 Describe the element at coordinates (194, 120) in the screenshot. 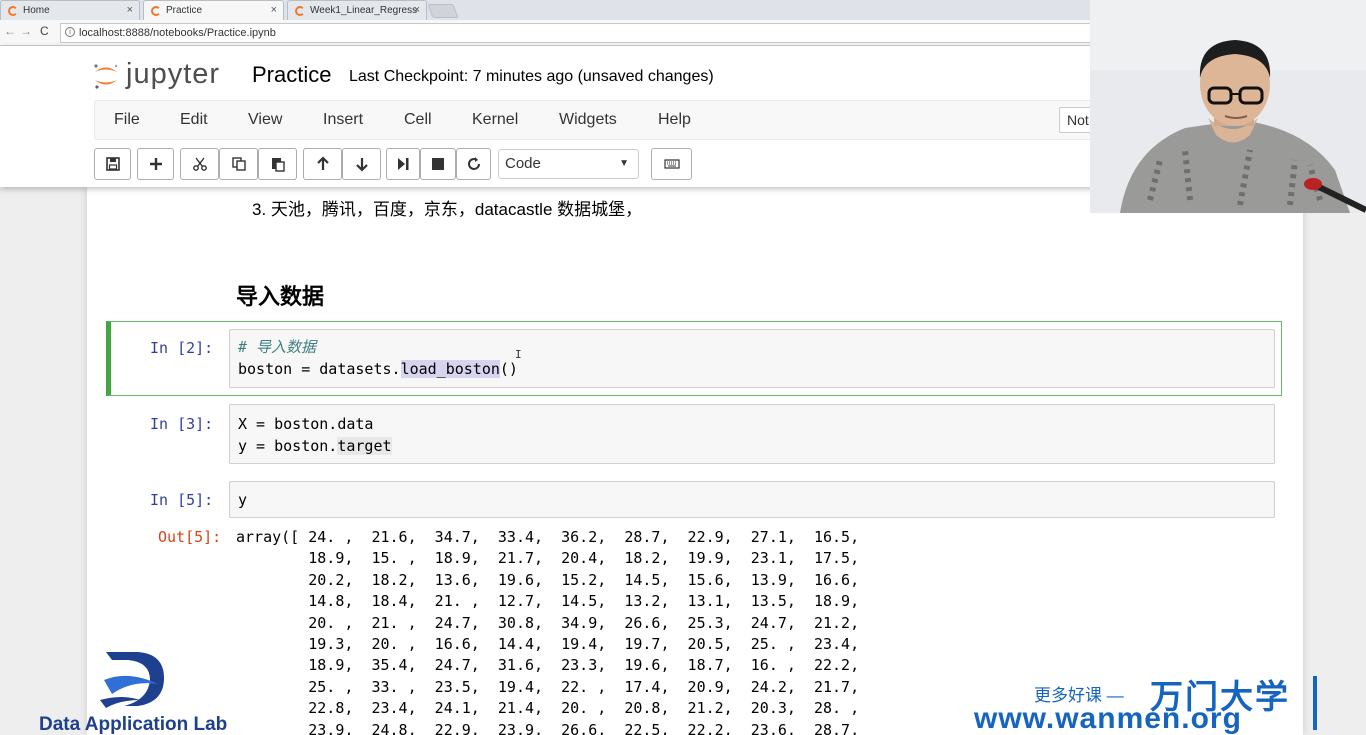

I see `menu-edit: Edit` at that location.